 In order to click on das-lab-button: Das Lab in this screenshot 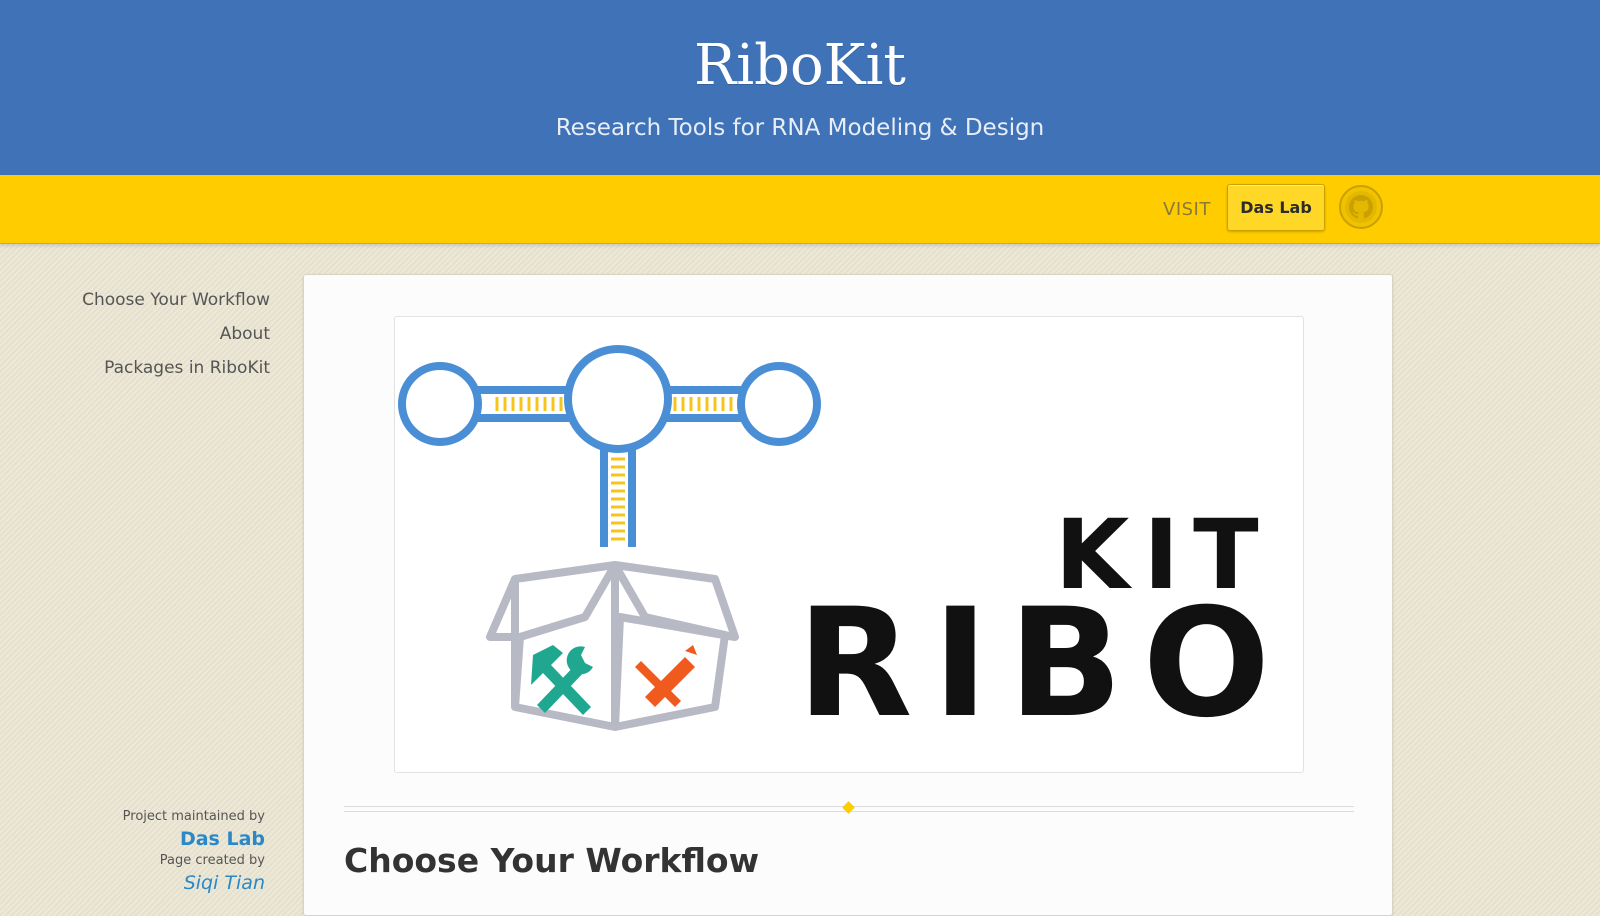, I will do `click(1276, 207)`.